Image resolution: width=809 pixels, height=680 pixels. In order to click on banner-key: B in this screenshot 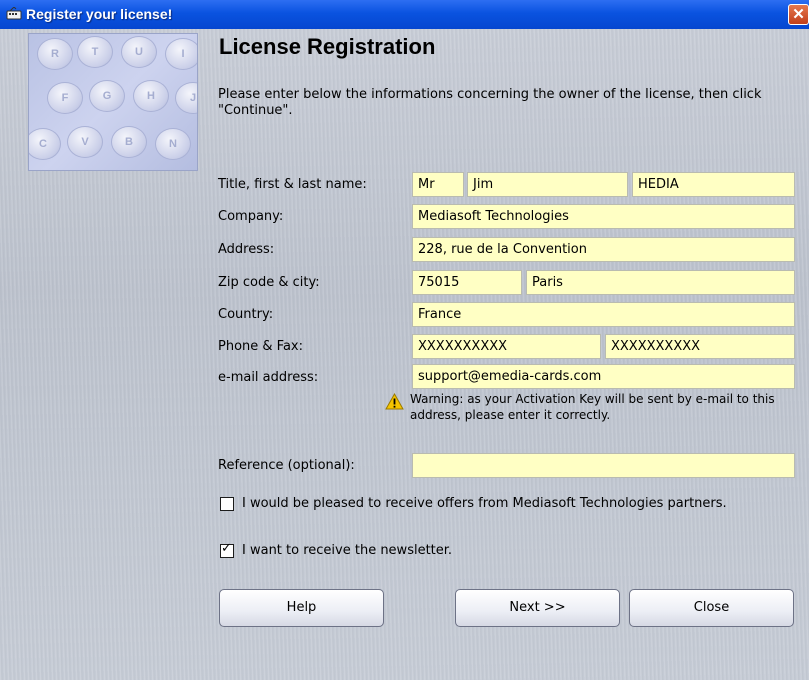, I will do `click(129, 142)`.